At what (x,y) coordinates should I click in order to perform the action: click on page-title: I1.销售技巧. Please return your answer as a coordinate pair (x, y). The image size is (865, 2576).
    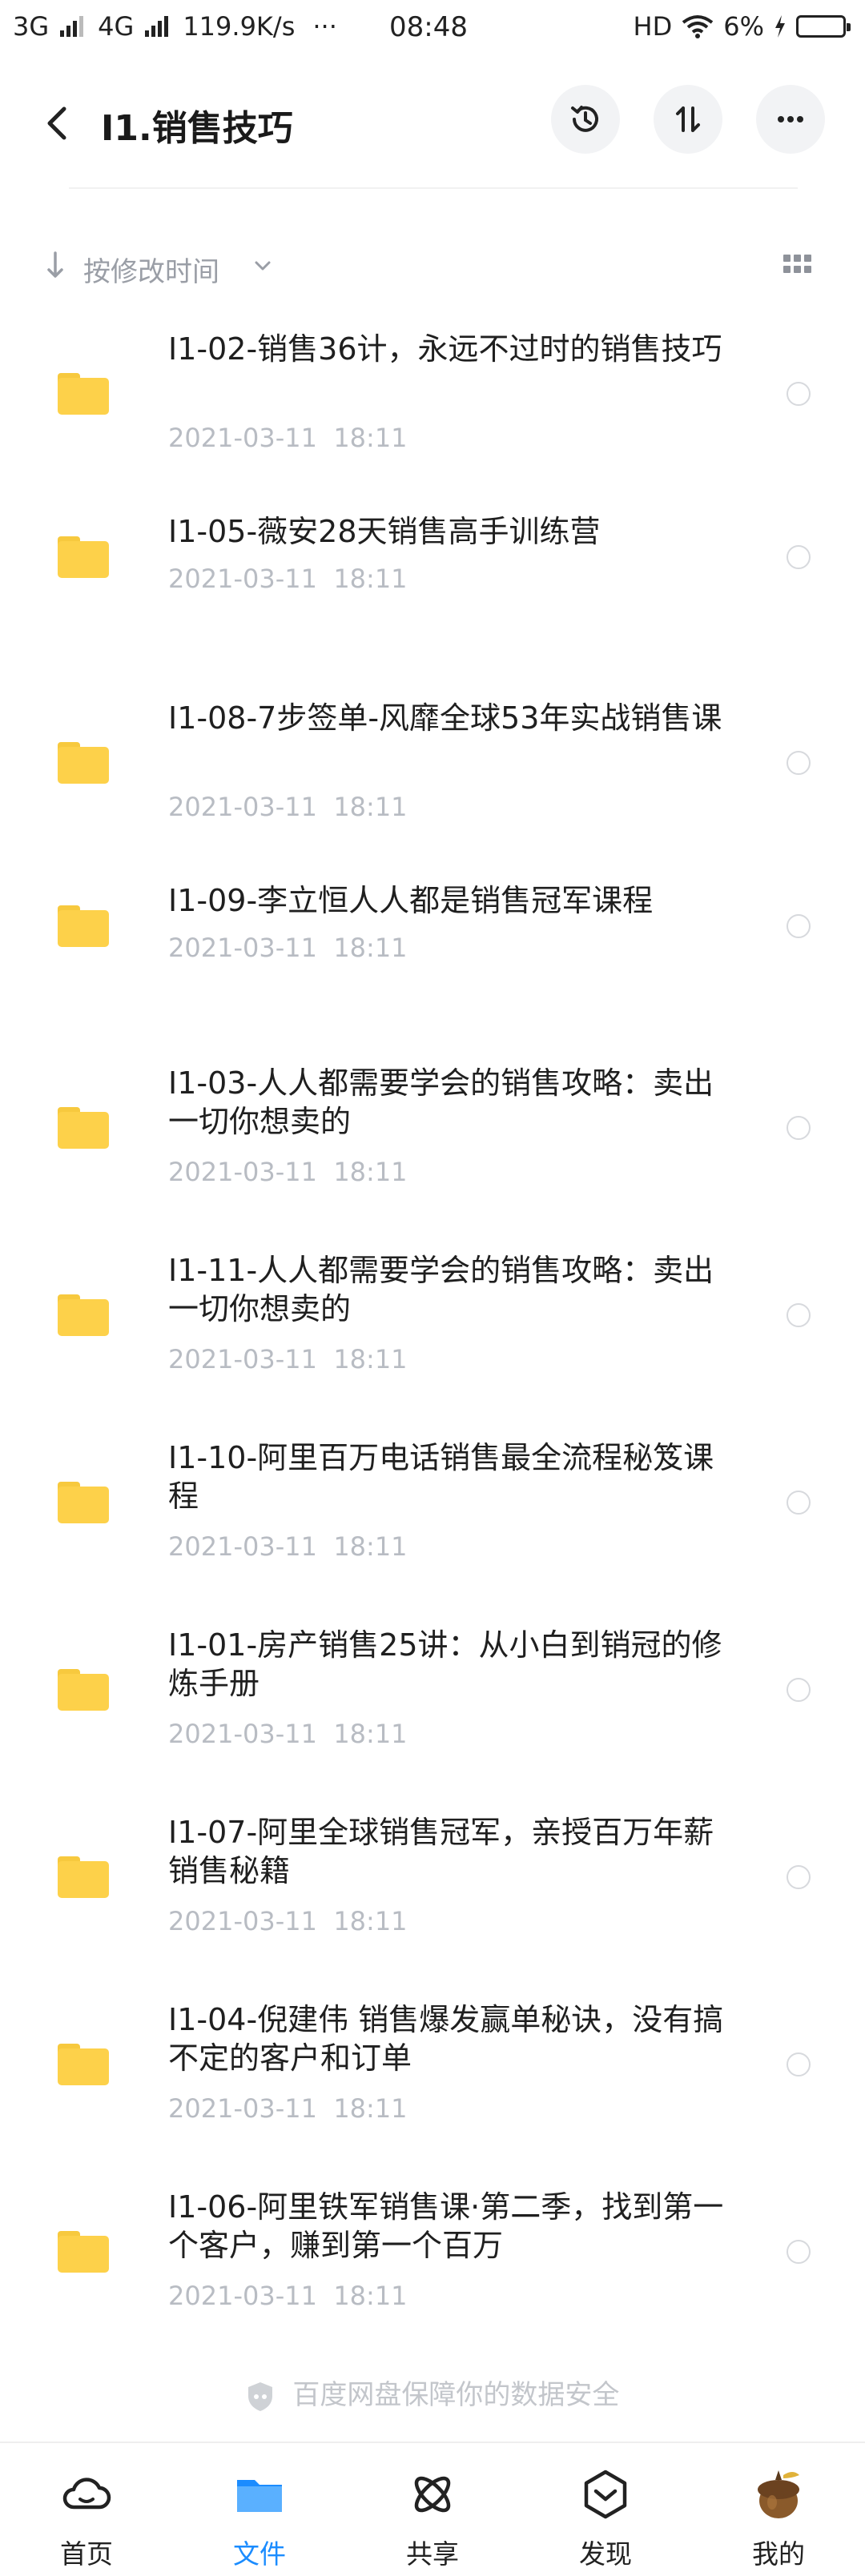
    Looking at the image, I should click on (197, 128).